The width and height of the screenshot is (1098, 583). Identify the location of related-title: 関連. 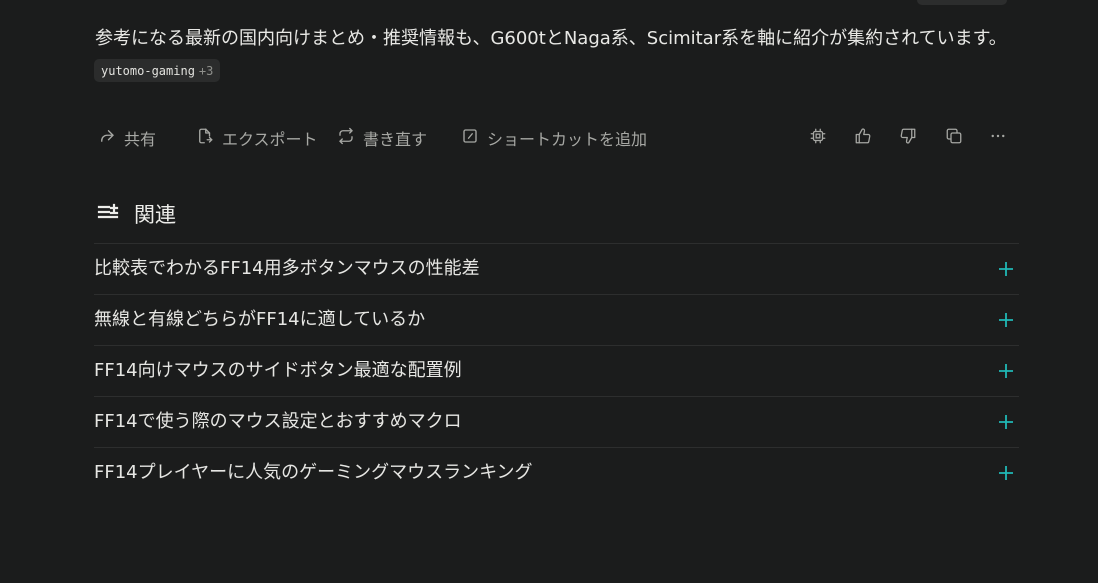
(155, 215).